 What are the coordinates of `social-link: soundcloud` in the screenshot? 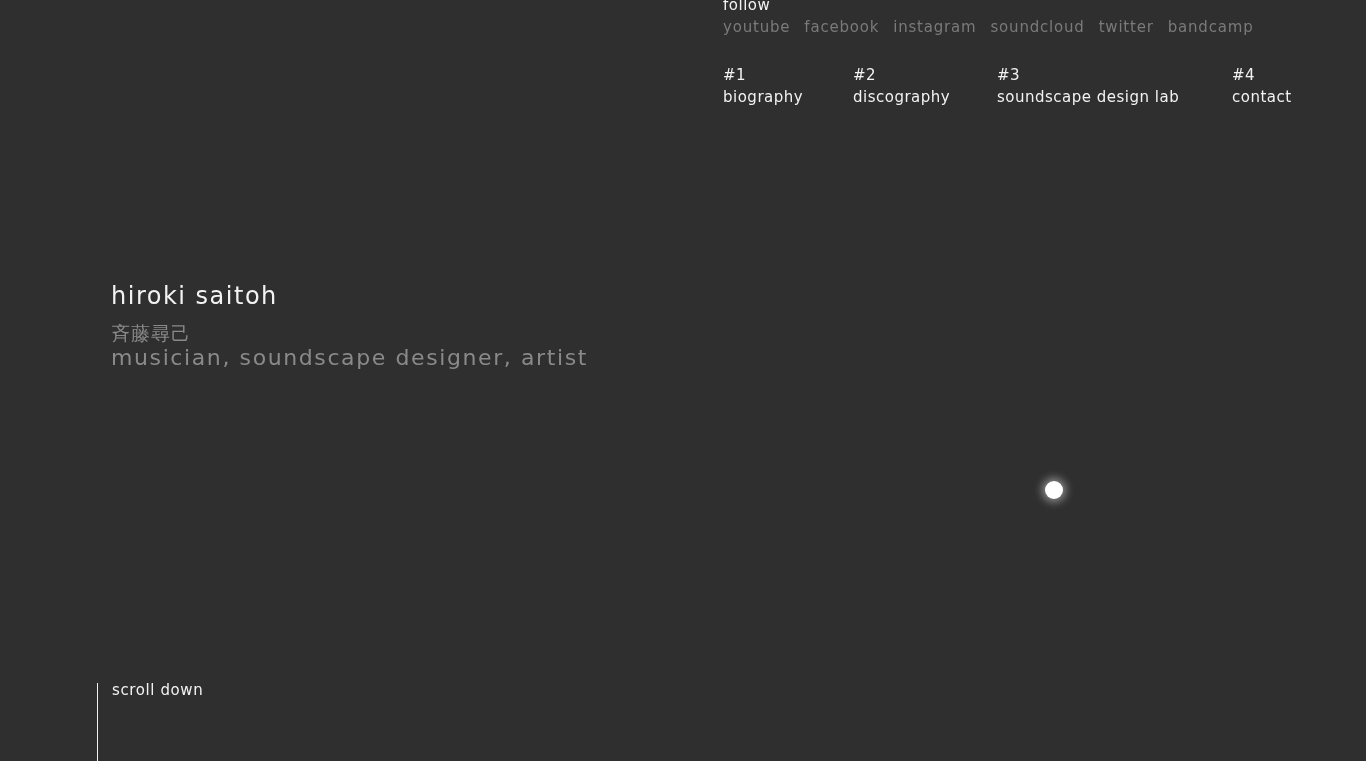 It's located at (1037, 27).